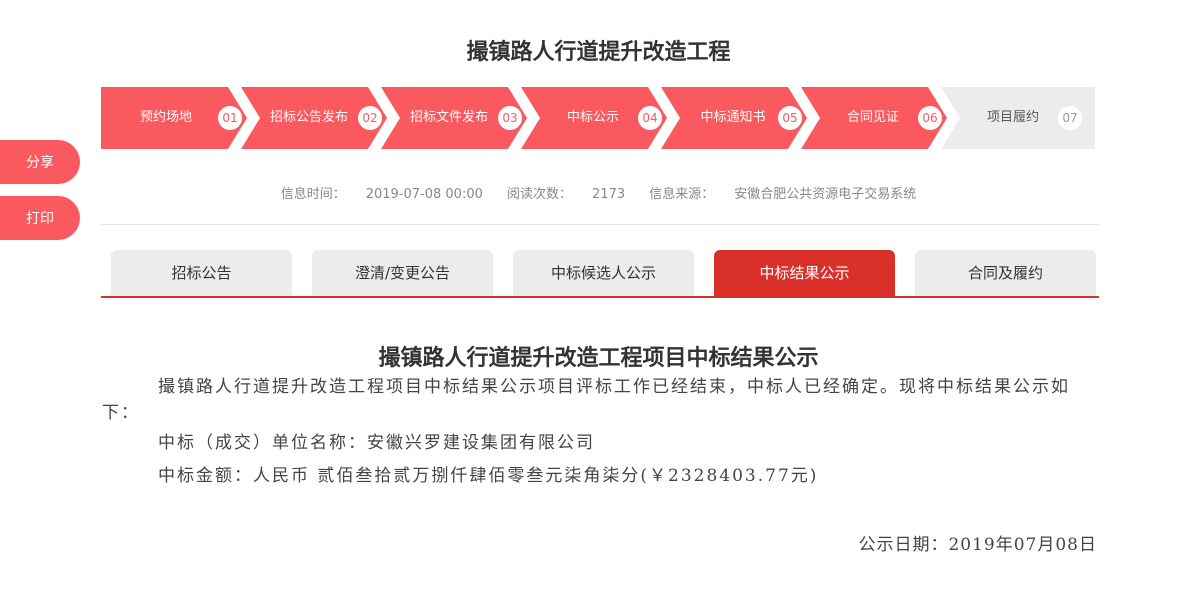  Describe the element at coordinates (825, 194) in the screenshot. I see `source-value: 安徽合肥公共资源电子交易系统` at that location.